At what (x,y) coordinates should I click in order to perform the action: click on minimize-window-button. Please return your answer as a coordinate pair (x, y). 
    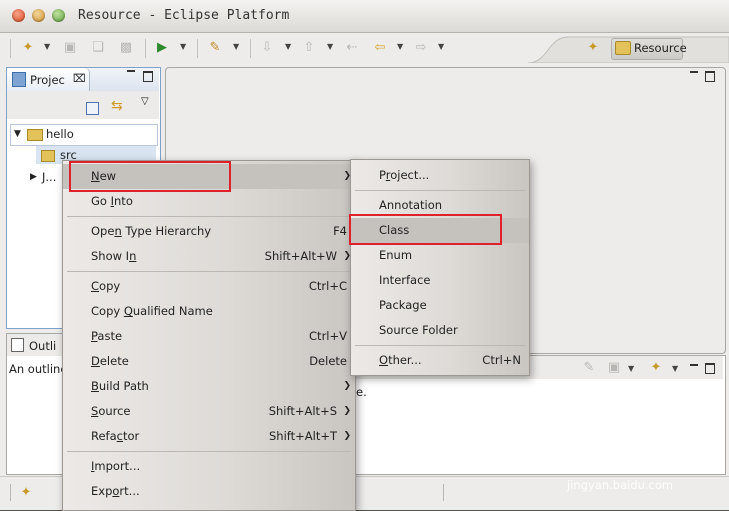
    Looking at the image, I should click on (38, 15).